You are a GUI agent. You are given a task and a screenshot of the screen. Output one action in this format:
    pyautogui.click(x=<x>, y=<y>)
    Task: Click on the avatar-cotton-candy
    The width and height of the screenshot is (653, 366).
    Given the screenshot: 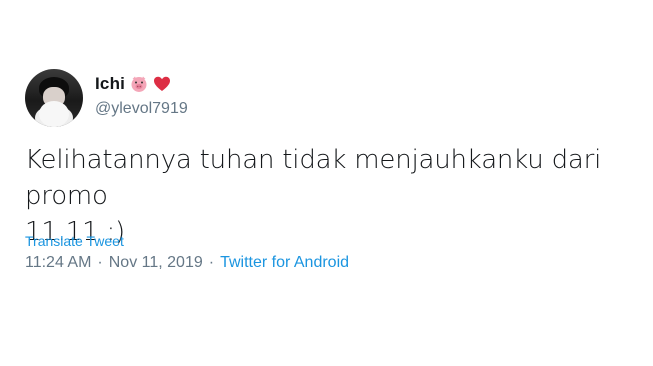 What is the action you would take?
    pyautogui.click(x=54, y=114)
    